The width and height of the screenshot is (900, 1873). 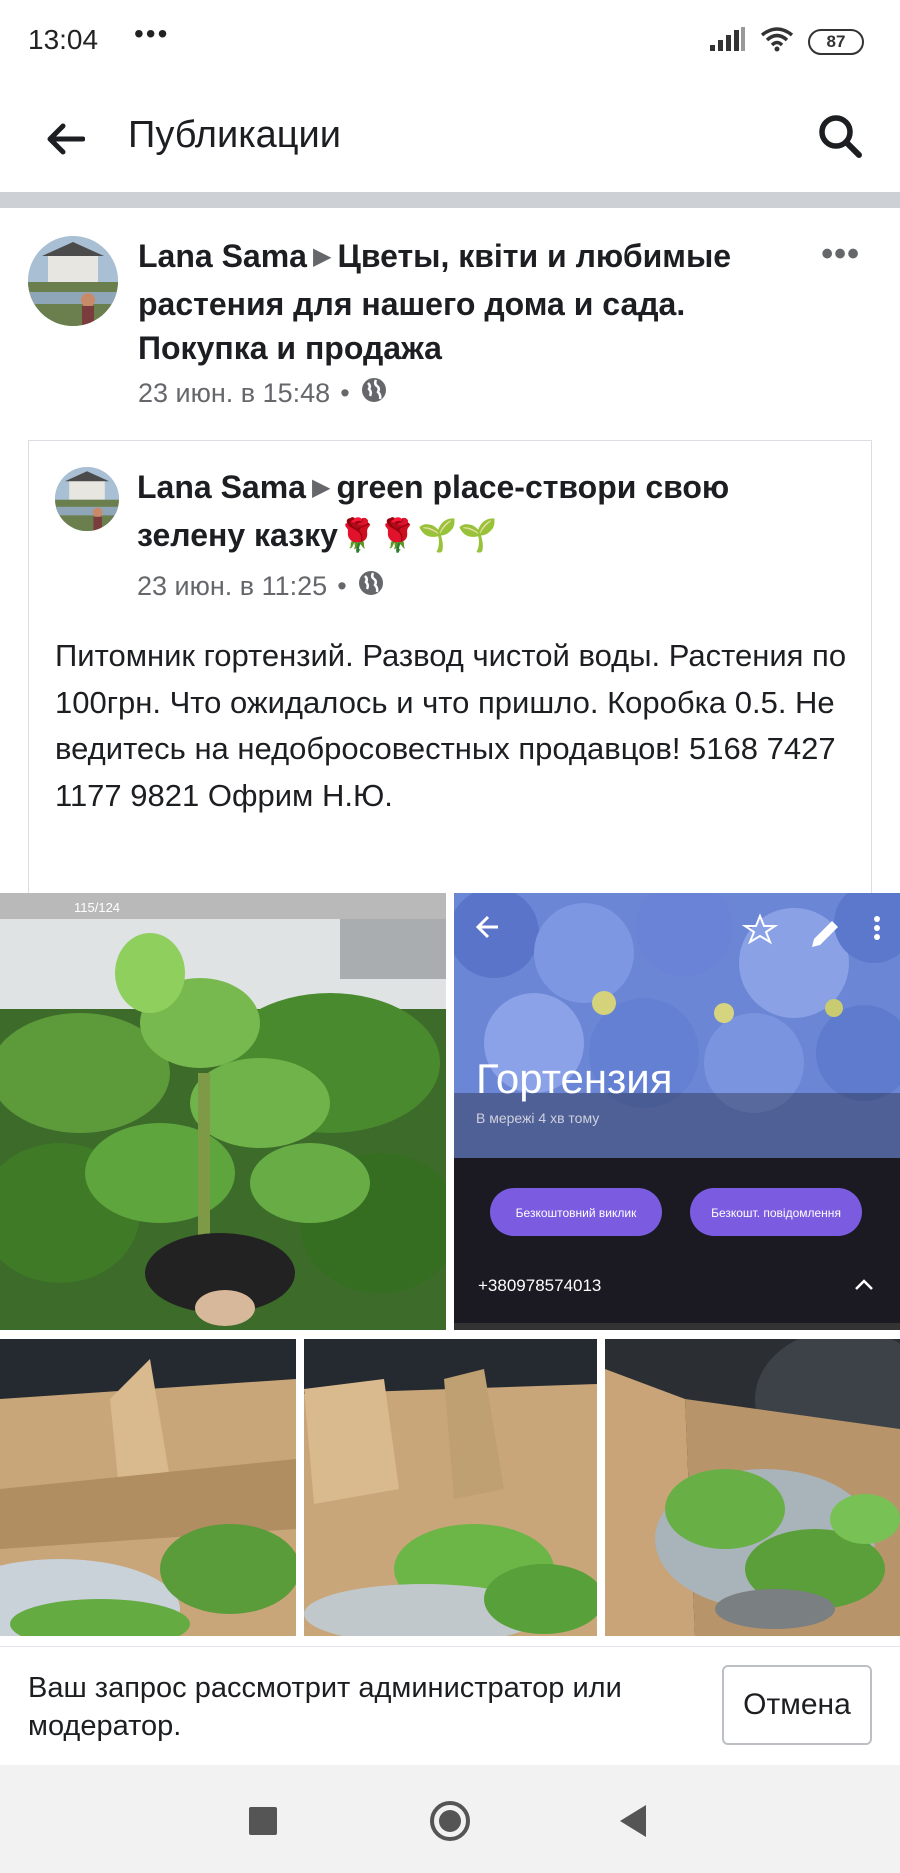 What do you see at coordinates (797, 1705) in the screenshot?
I see `cancel-button: Отмена` at bounding box center [797, 1705].